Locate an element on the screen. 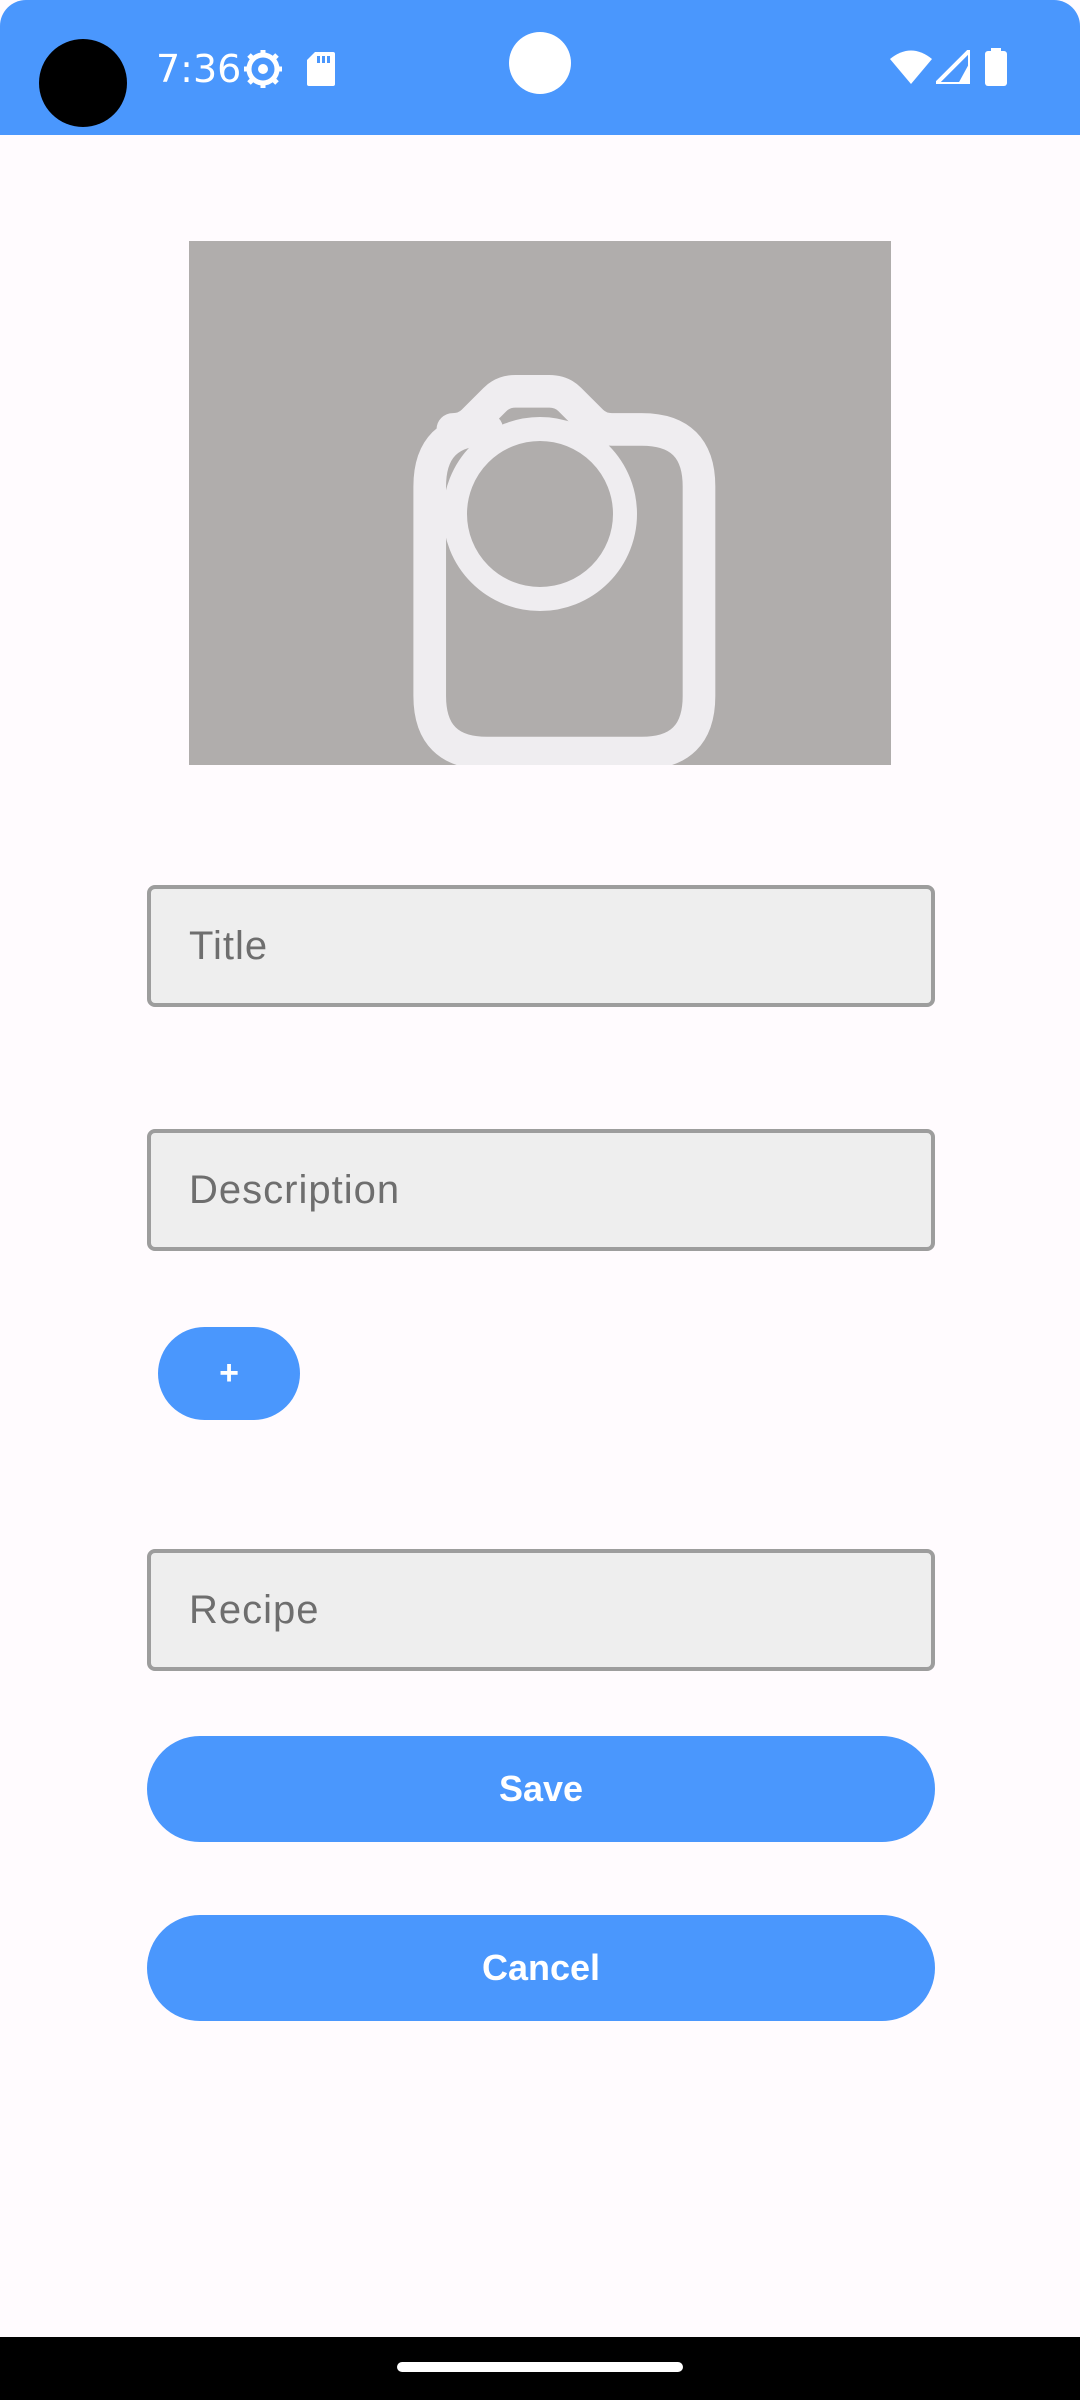  settings-gear-icon is located at coordinates (263, 71).